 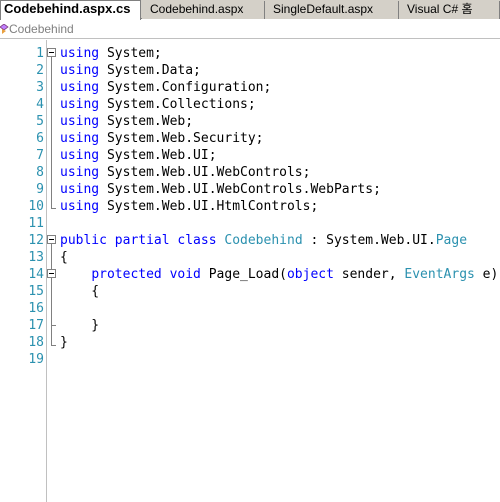 What do you see at coordinates (40, 121) in the screenshot?
I see `line-number: 5` at bounding box center [40, 121].